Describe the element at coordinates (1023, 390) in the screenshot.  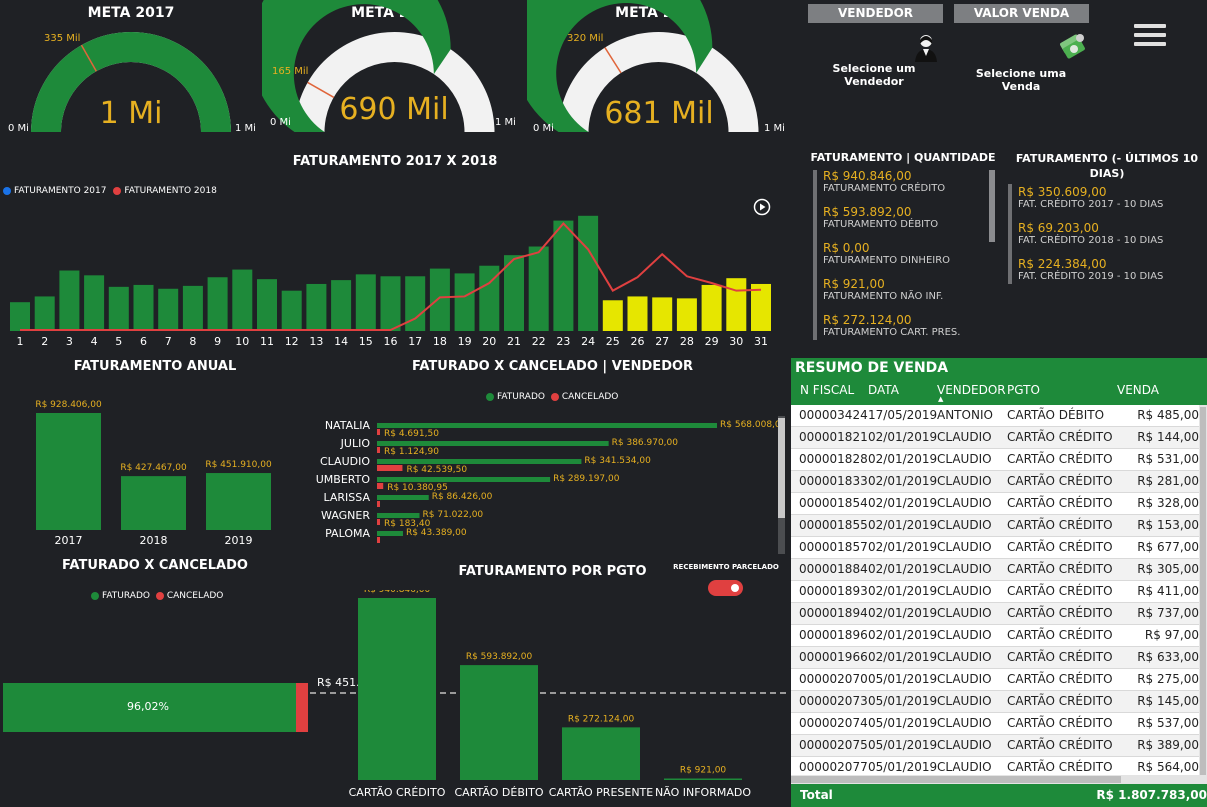
I see `column-header-pgto: PGTO` at that location.